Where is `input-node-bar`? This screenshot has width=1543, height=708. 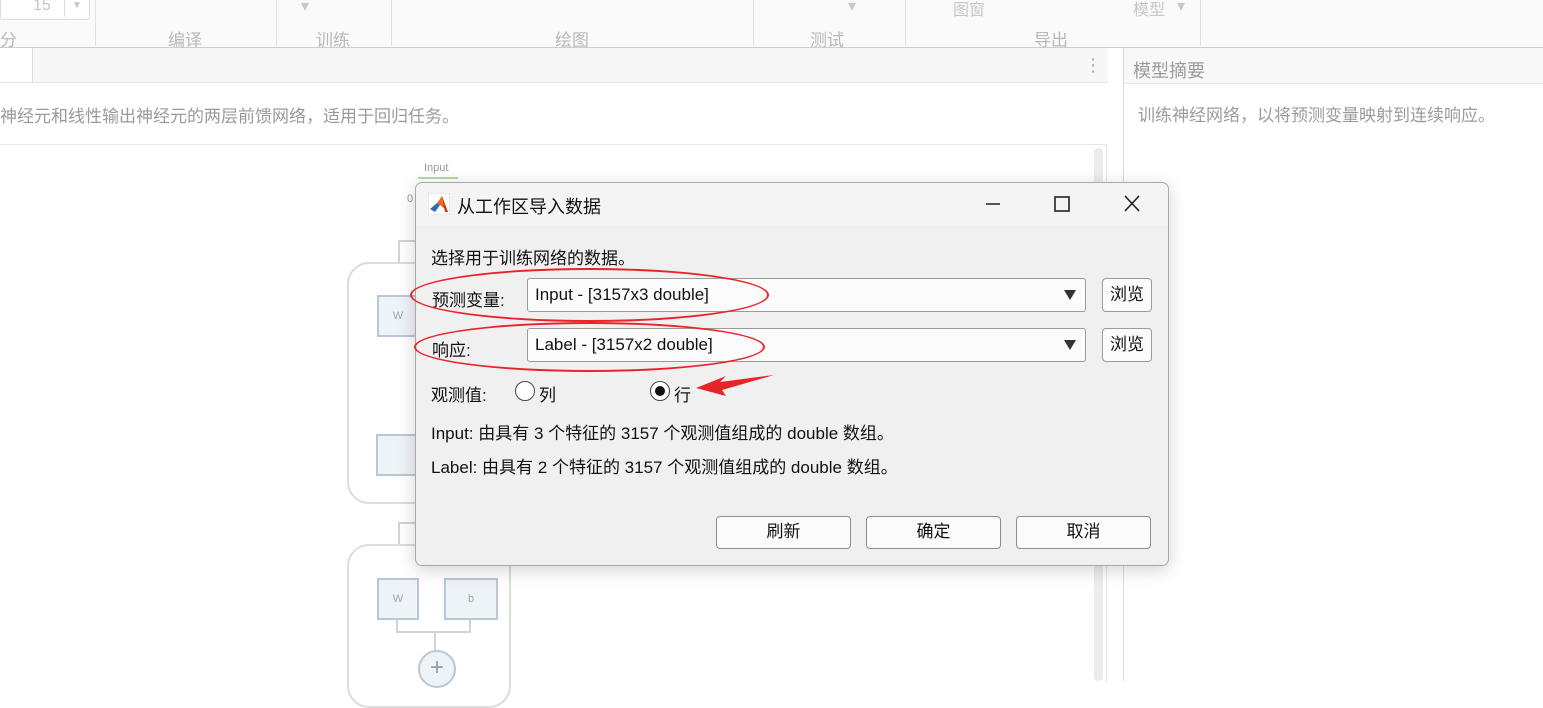 input-node-bar is located at coordinates (438, 178).